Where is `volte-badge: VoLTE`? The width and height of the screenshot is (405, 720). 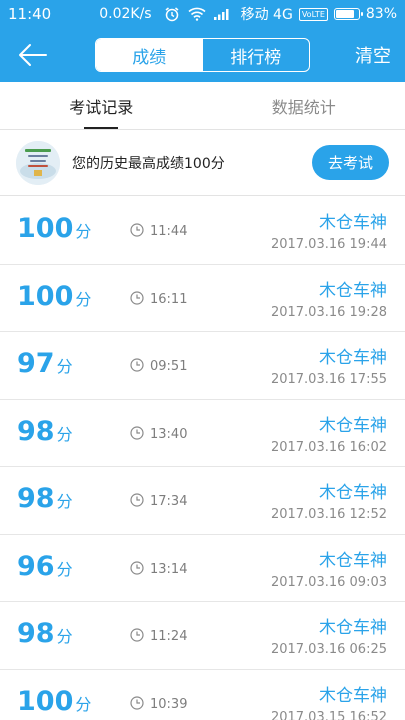
volte-badge: VoLTE is located at coordinates (313, 14).